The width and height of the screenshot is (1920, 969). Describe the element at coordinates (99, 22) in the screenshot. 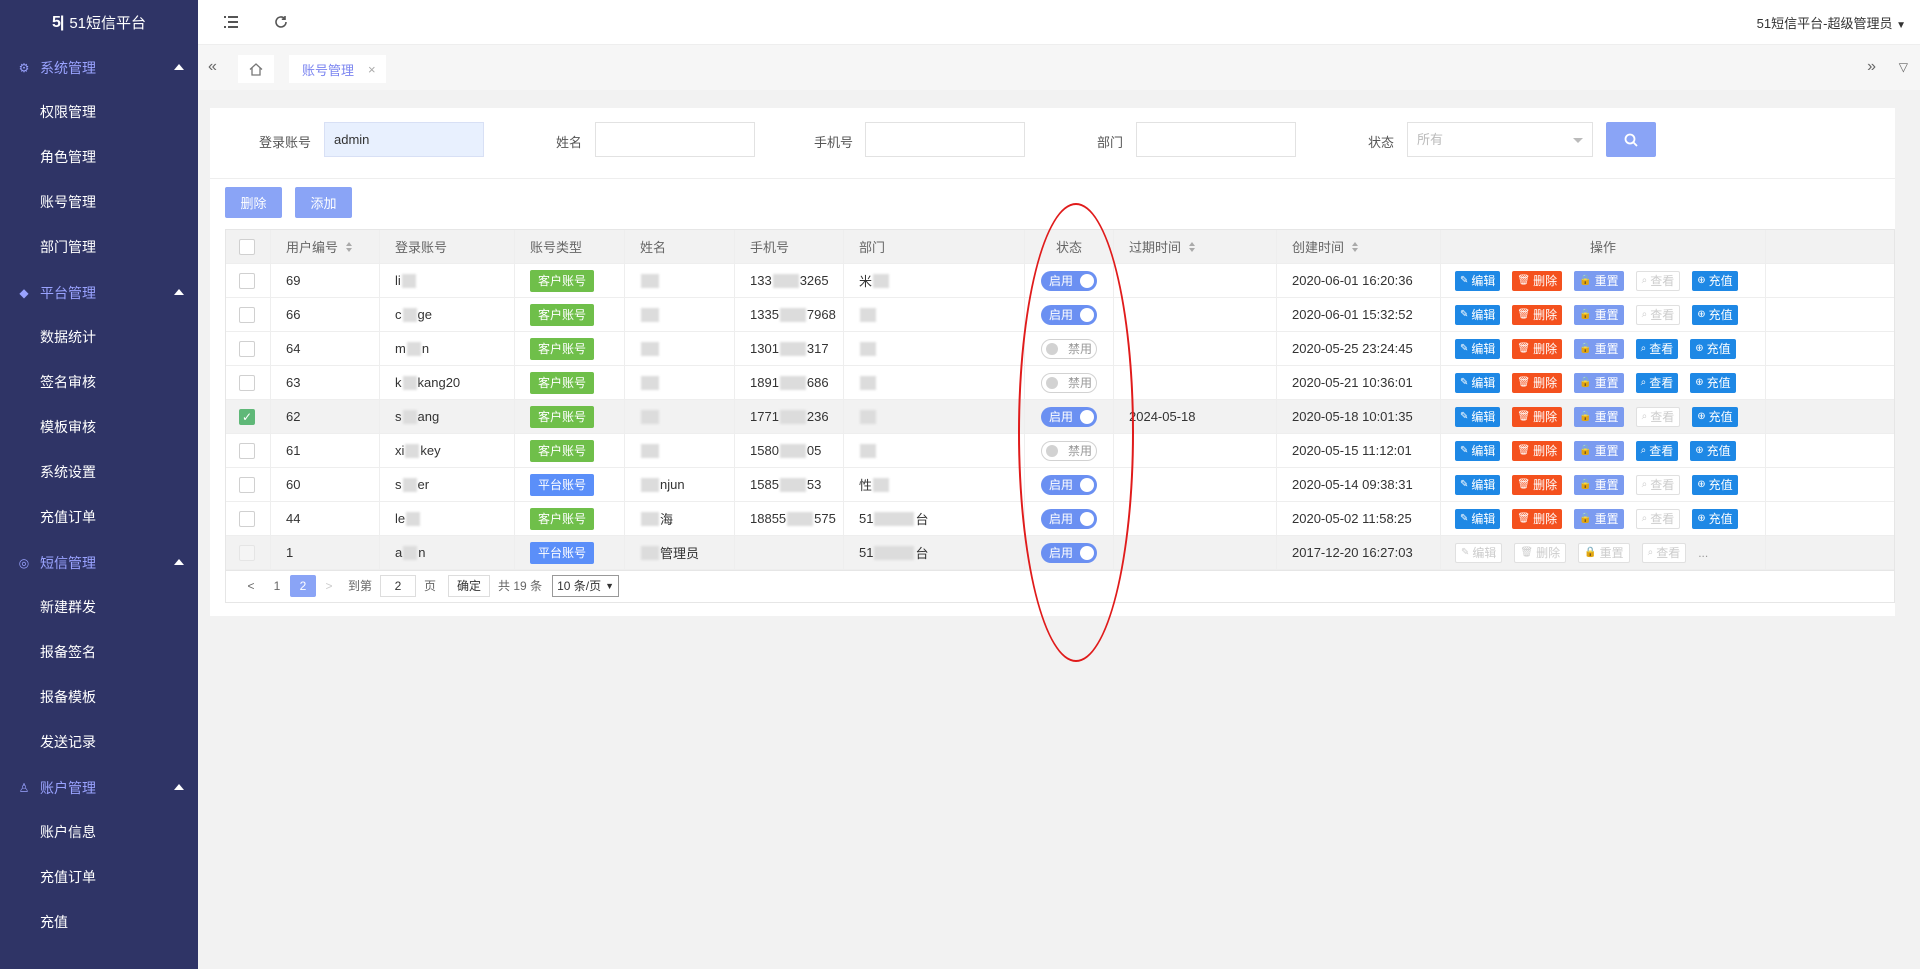

I see `app-logo: 5| 51短信平台` at that location.